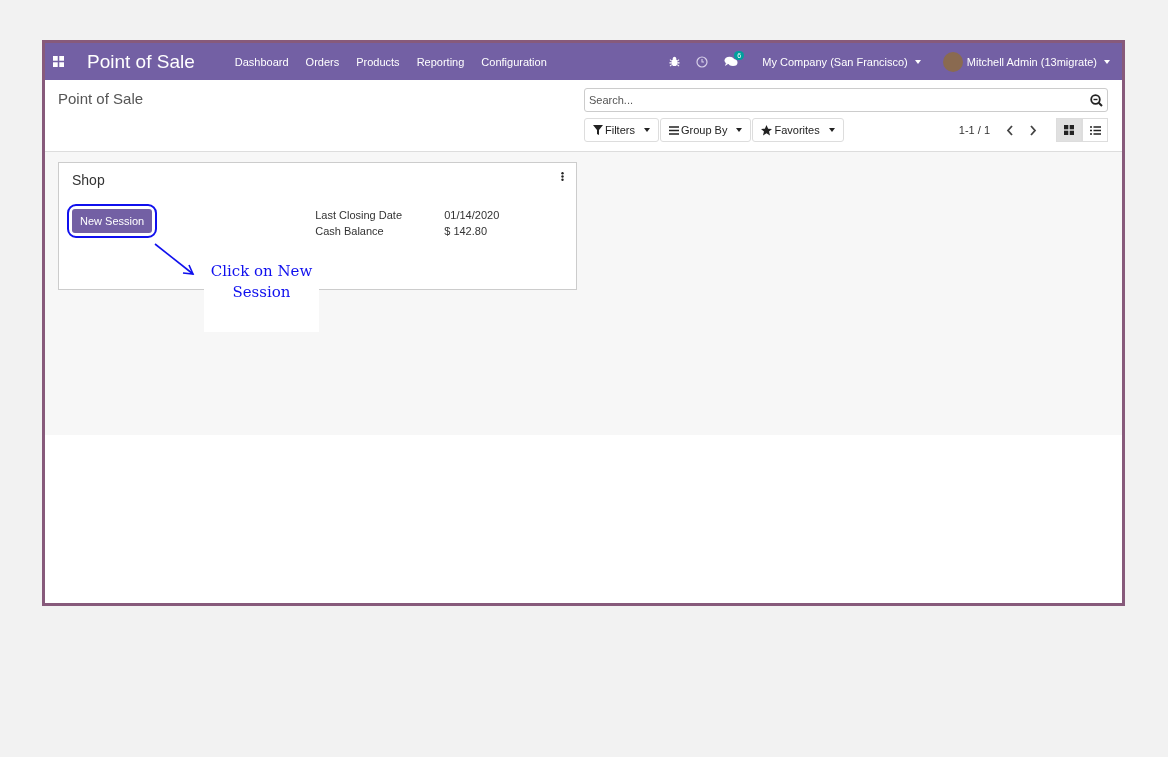 This screenshot has height=757, width=1168. I want to click on next-page-icon, so click(1033, 130).